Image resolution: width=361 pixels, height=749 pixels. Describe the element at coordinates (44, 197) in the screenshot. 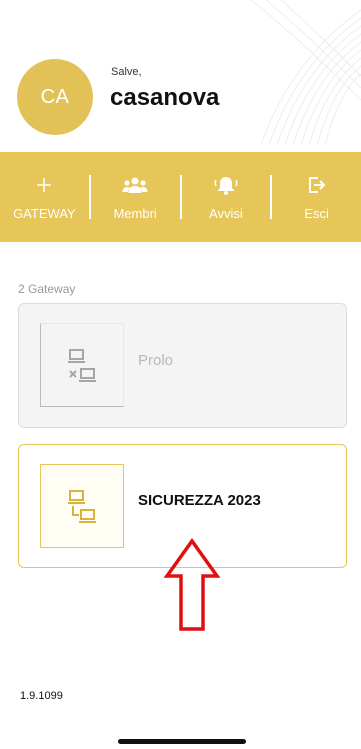

I see `add-gateway-button: GATEWAY` at that location.